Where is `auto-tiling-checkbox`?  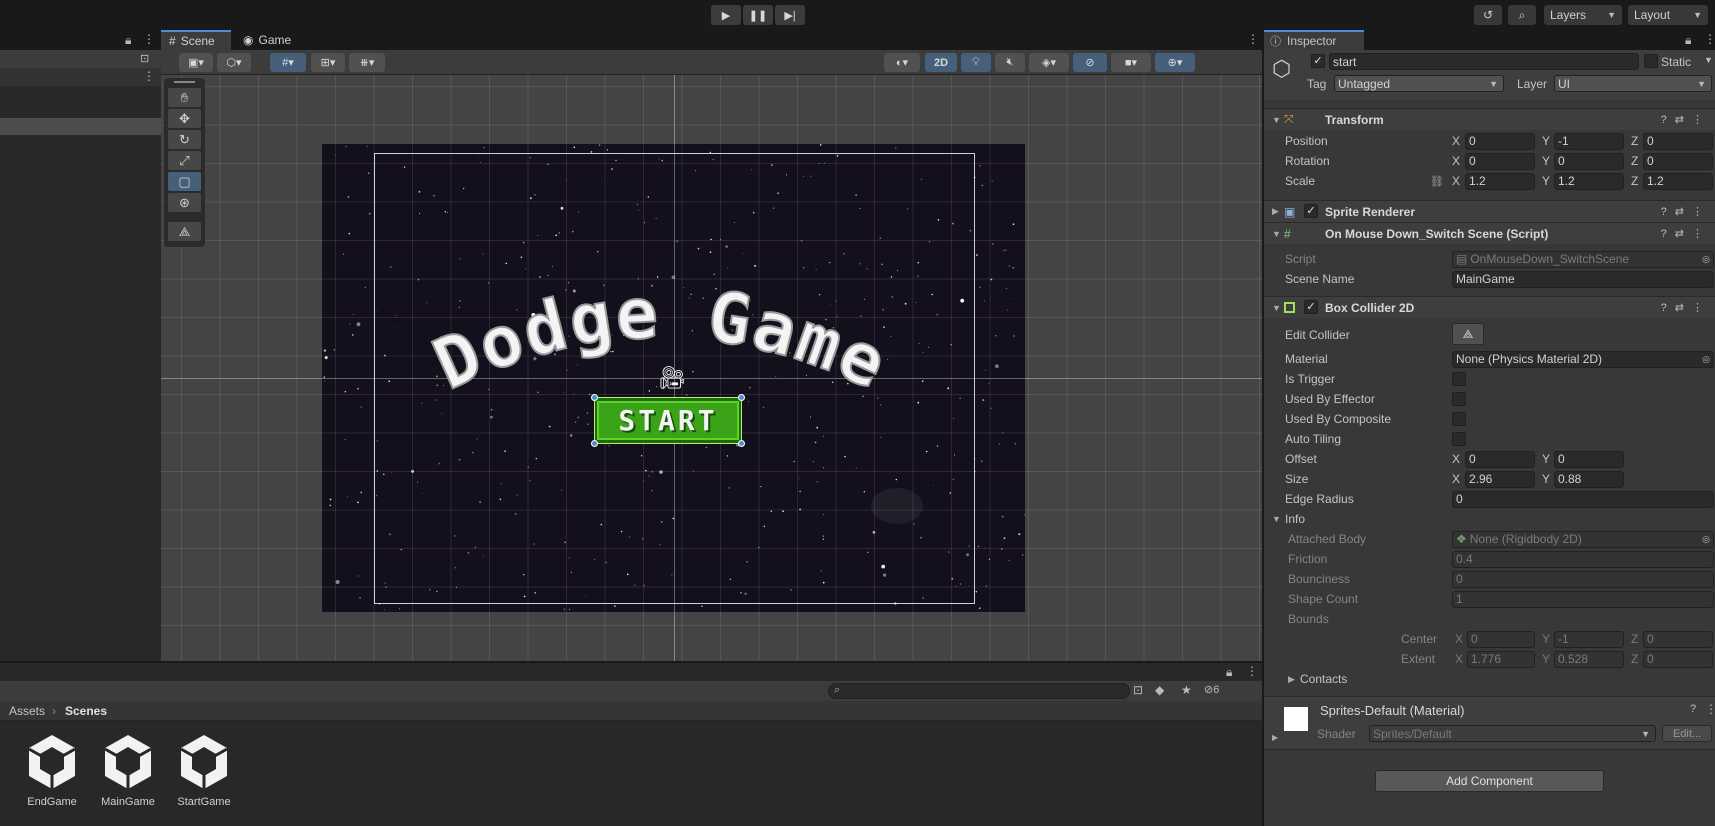
auto-tiling-checkbox is located at coordinates (1459, 439).